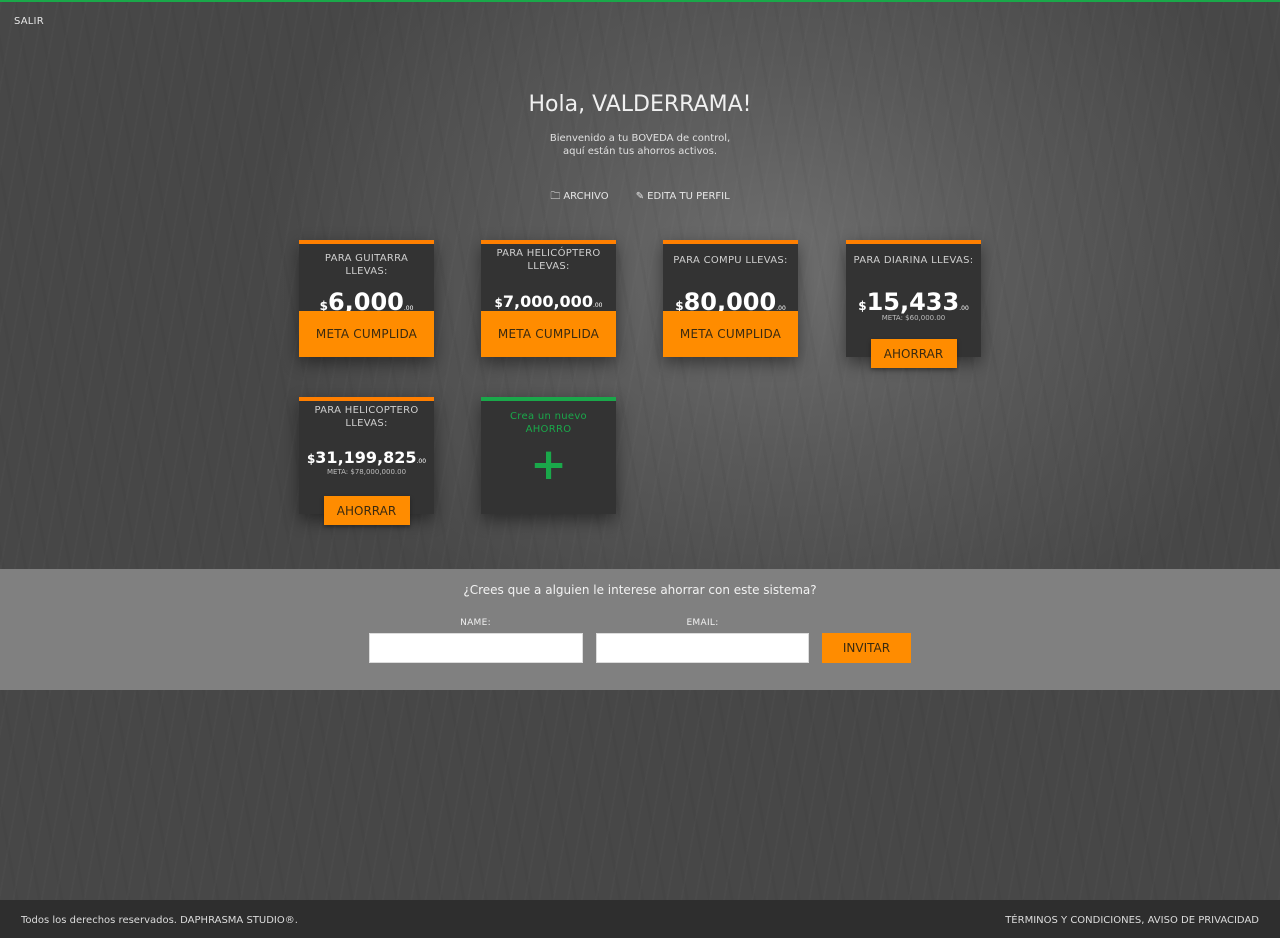  What do you see at coordinates (913, 260) in the screenshot?
I see `card-label: PARA DIARINA LLEVAS:` at bounding box center [913, 260].